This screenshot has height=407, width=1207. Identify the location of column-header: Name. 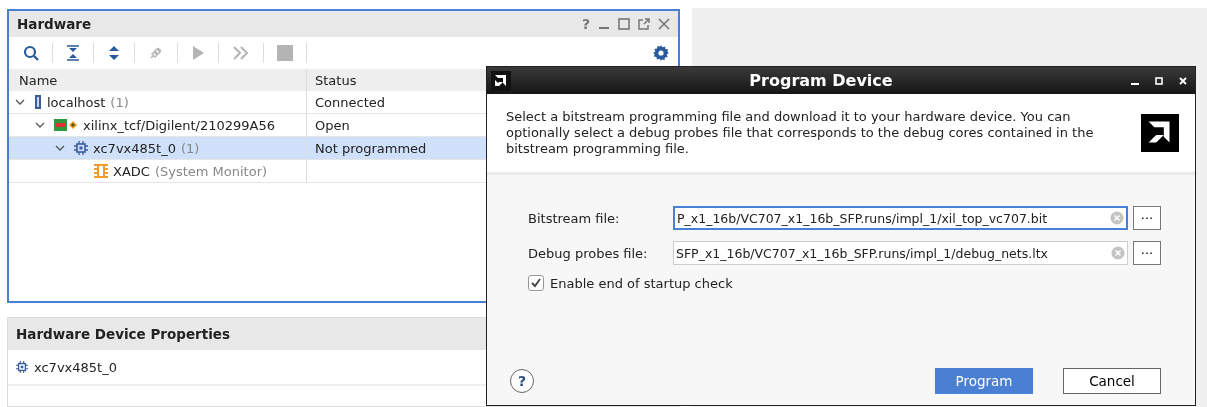
(158, 80).